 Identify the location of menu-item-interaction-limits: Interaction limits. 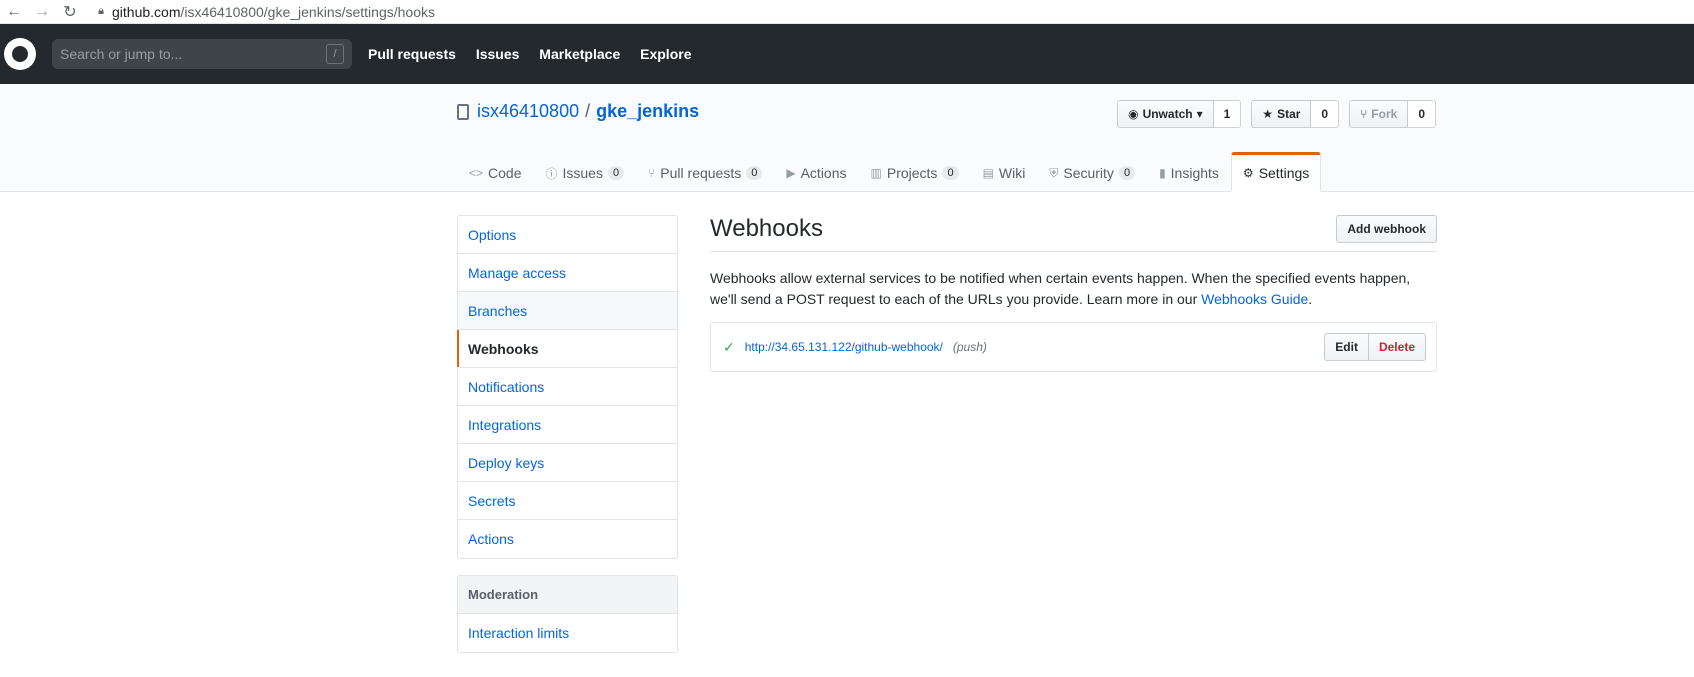
(567, 633).